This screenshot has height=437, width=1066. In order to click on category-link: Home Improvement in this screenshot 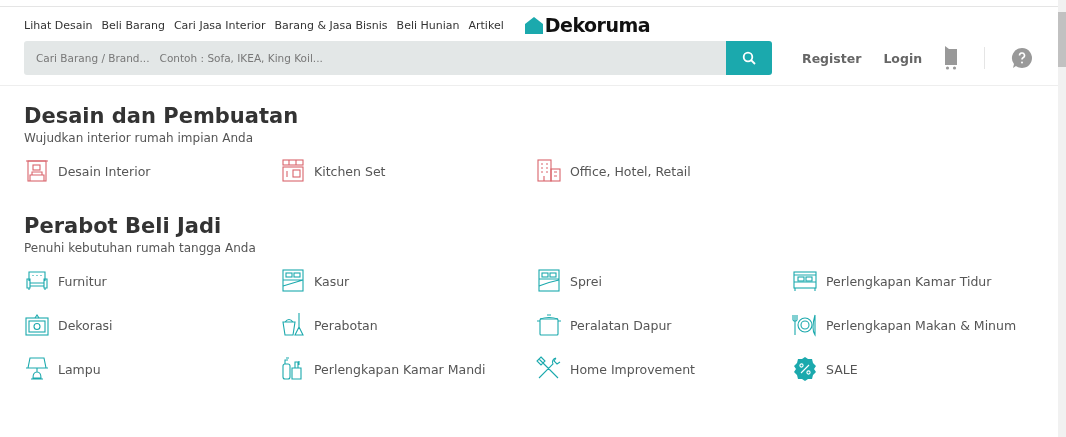, I will do `click(632, 369)`.